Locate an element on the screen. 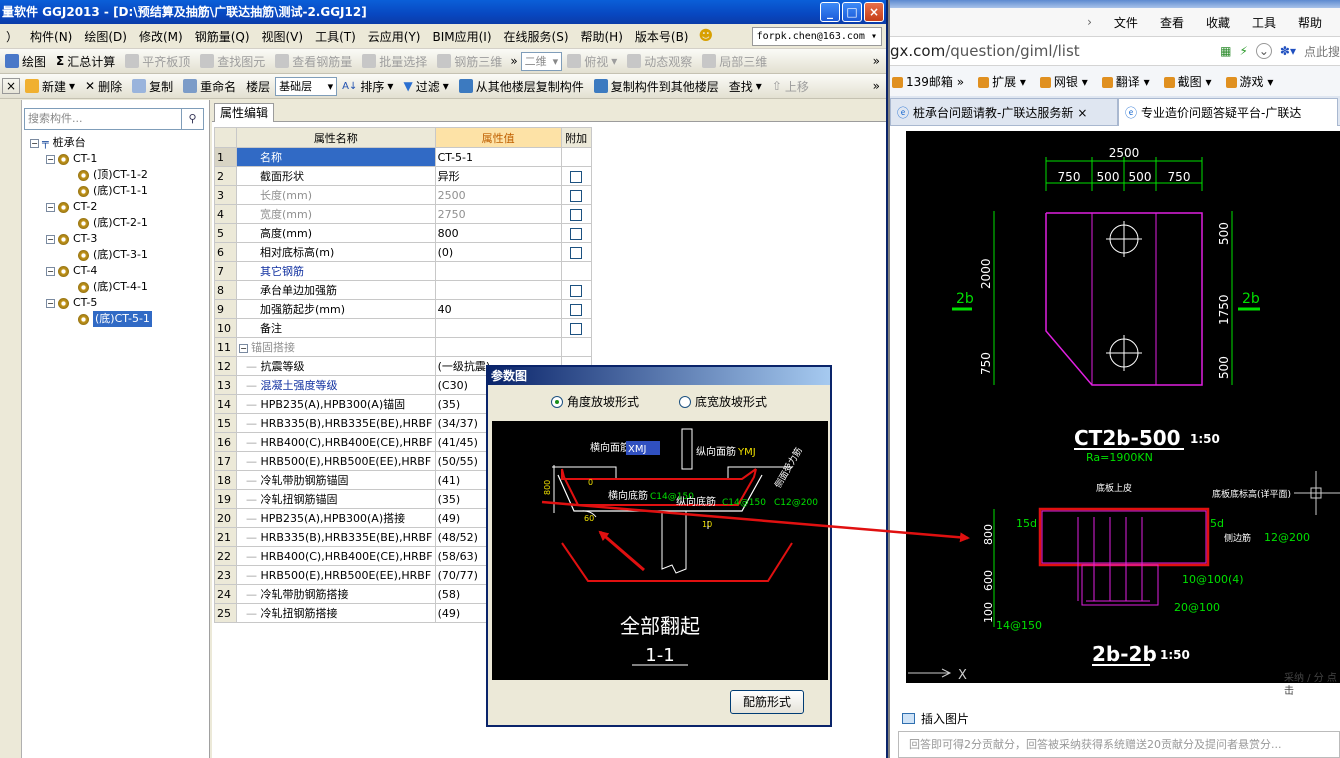 Image resolution: width=1340 pixels, height=758 pixels. property-row: 11− 锚固搭接 is located at coordinates (403, 347).